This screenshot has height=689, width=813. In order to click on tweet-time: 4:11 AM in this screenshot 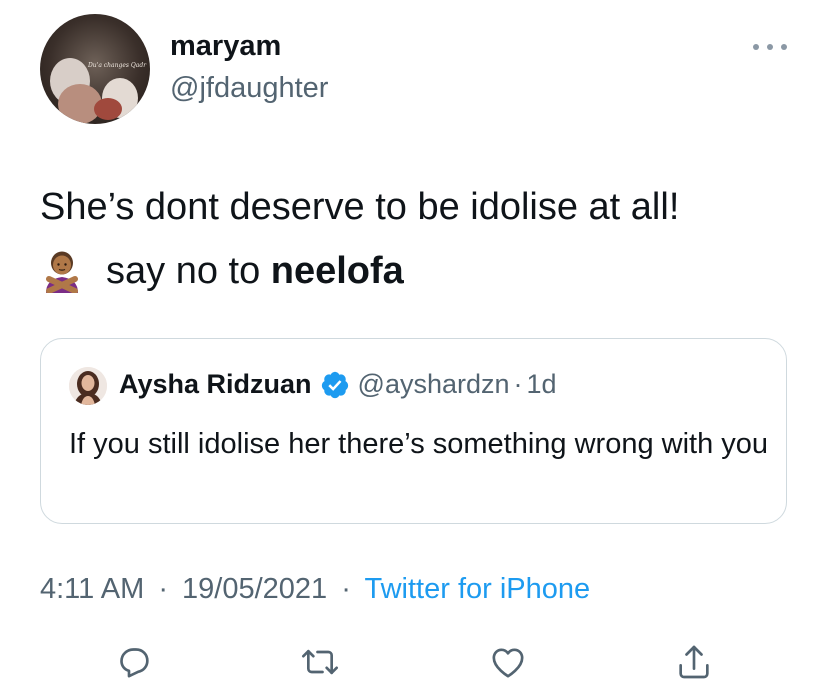, I will do `click(92, 589)`.